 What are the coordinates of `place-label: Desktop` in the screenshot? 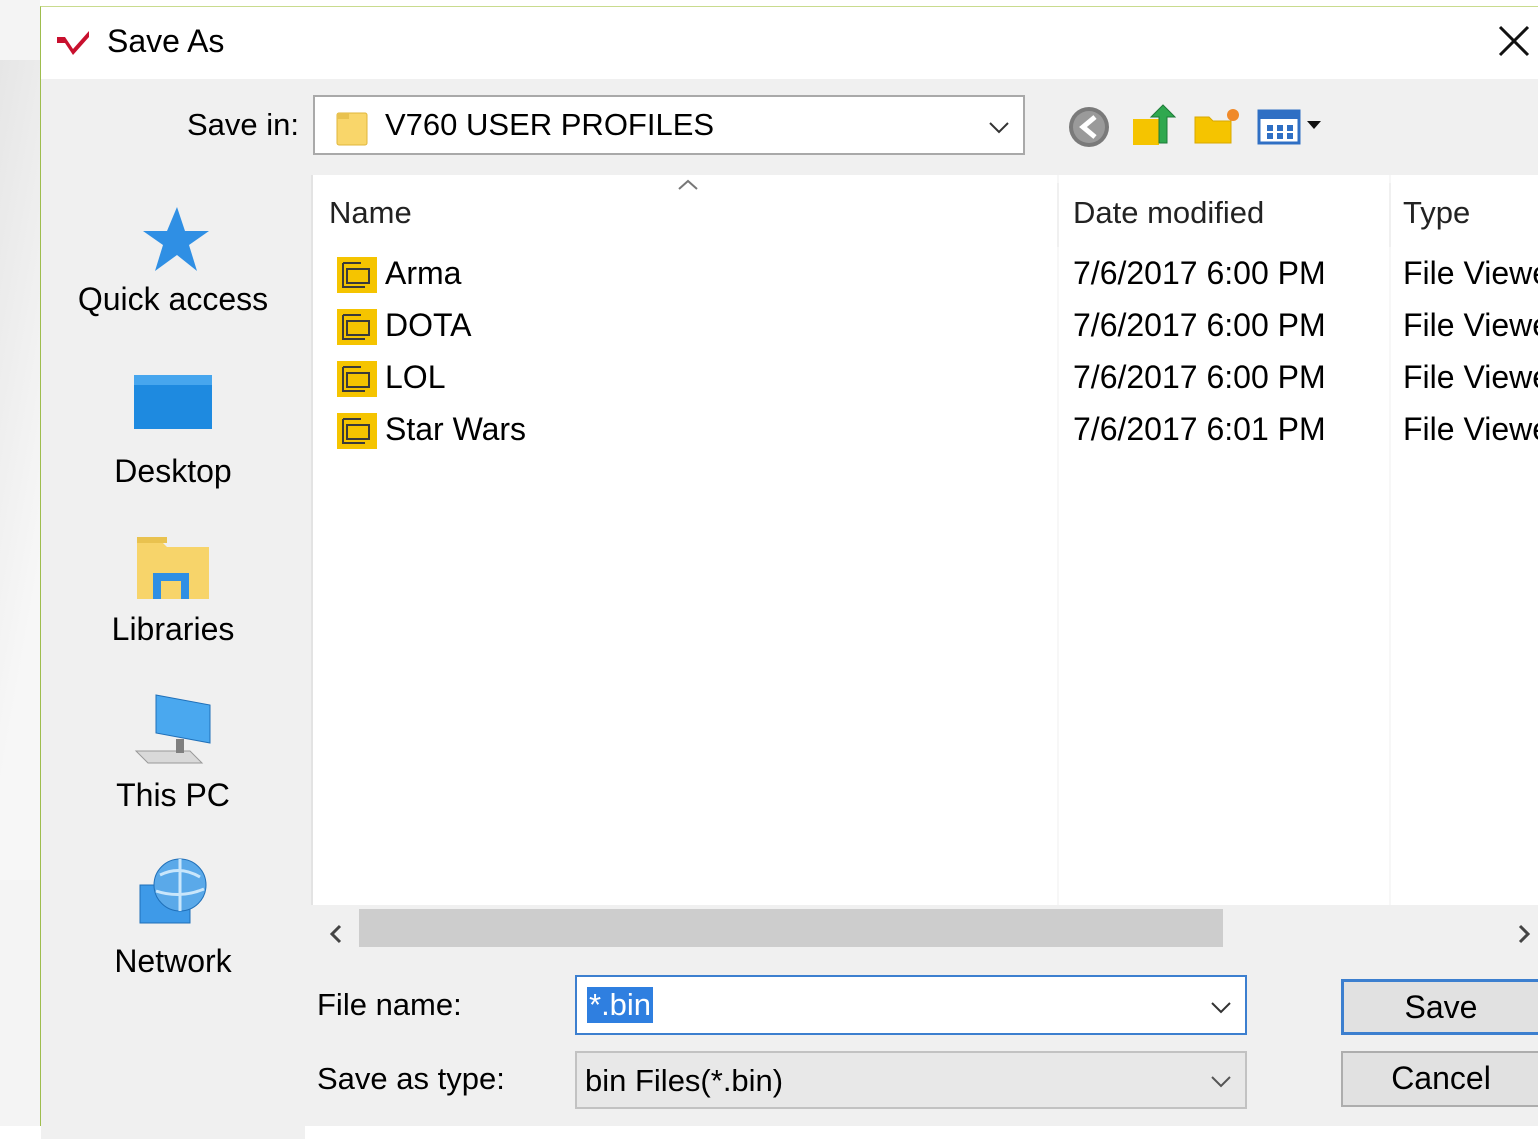 It's located at (173, 471).